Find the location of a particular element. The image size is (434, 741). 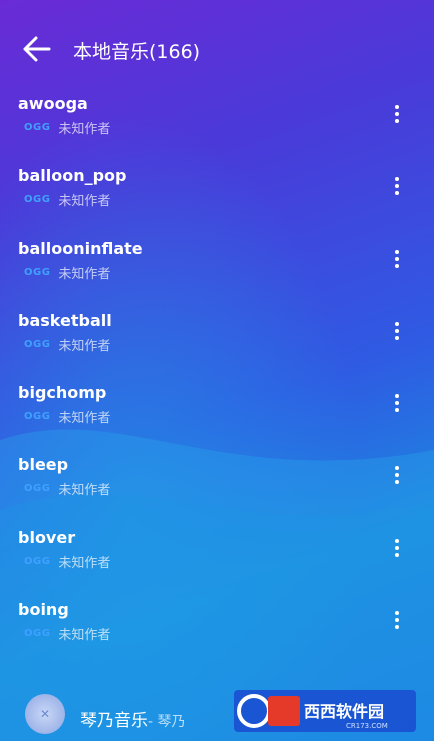

now-playing-artist: - 琴乃 is located at coordinates (167, 722).